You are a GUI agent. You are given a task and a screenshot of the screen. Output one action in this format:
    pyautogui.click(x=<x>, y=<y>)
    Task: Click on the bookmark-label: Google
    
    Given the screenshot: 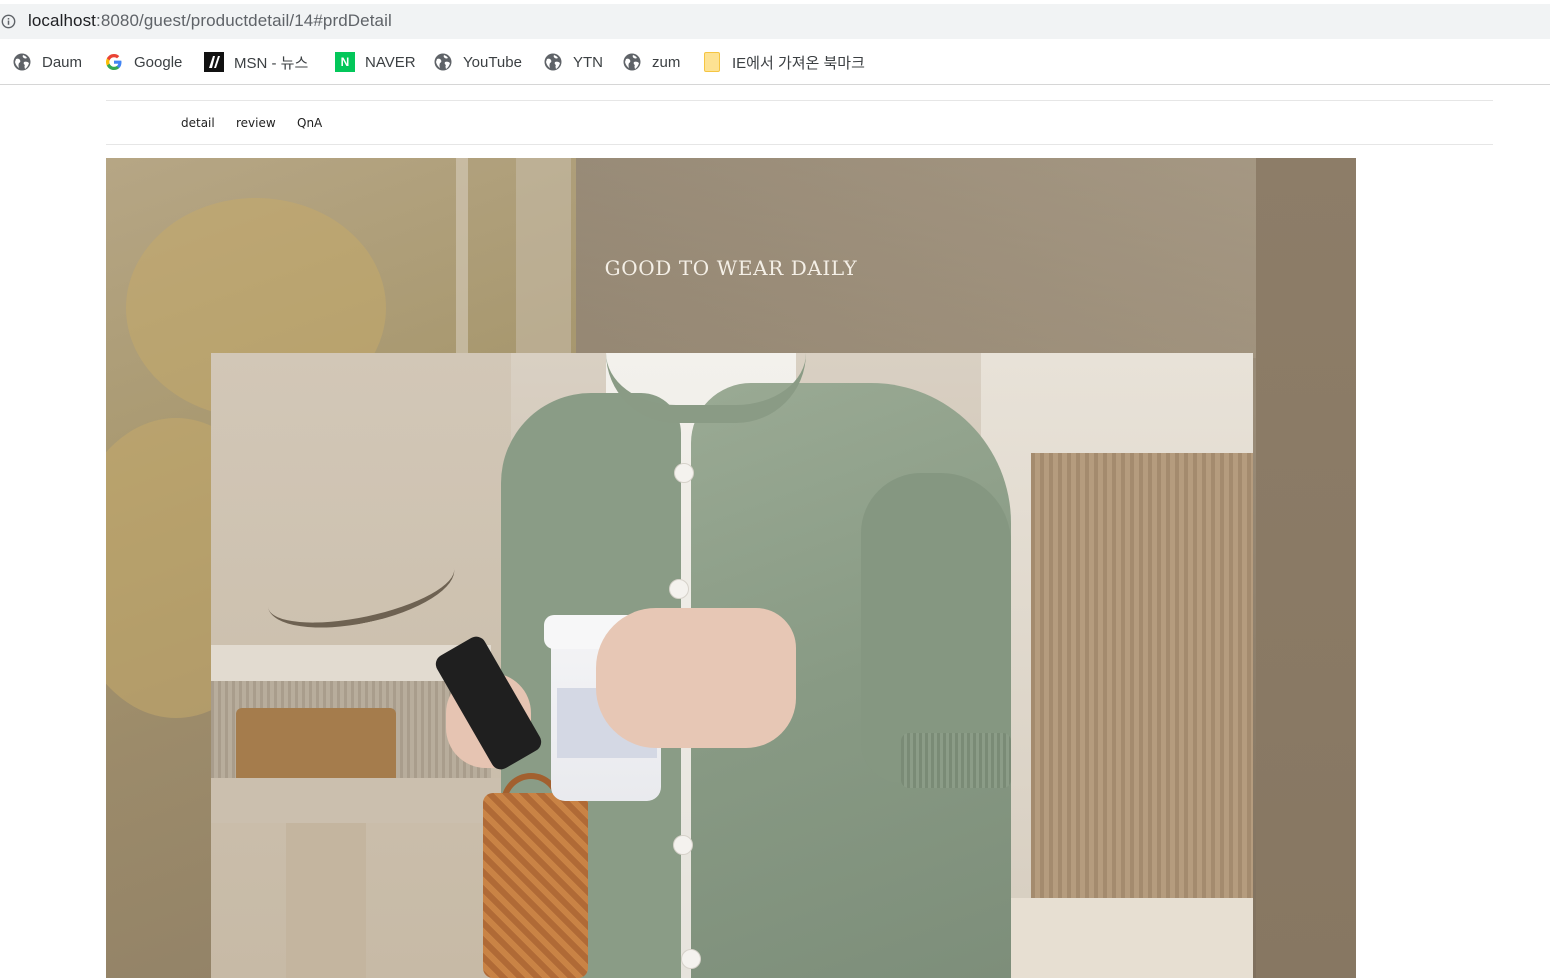 What is the action you would take?
    pyautogui.click(x=158, y=62)
    